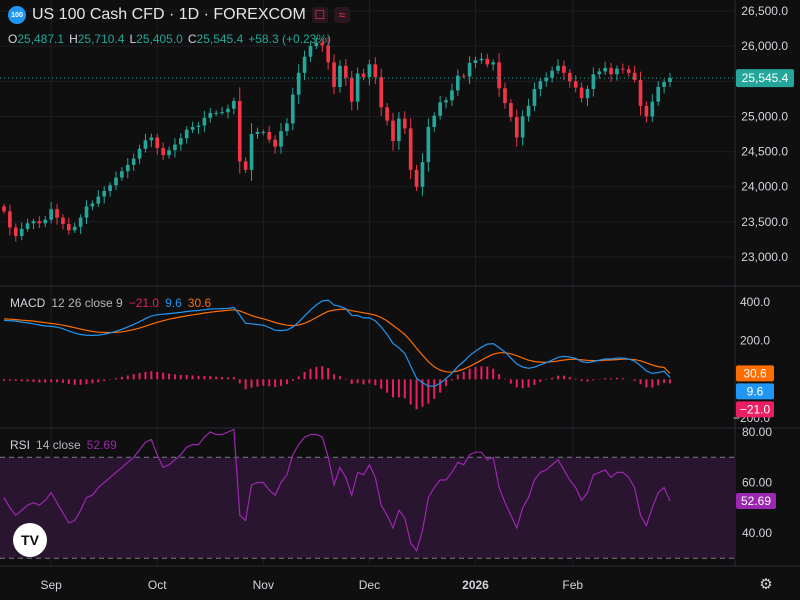 Image resolution: width=800 pixels, height=600 pixels. Describe the element at coordinates (319, 15) in the screenshot. I see `flag-icon: ☐` at that location.